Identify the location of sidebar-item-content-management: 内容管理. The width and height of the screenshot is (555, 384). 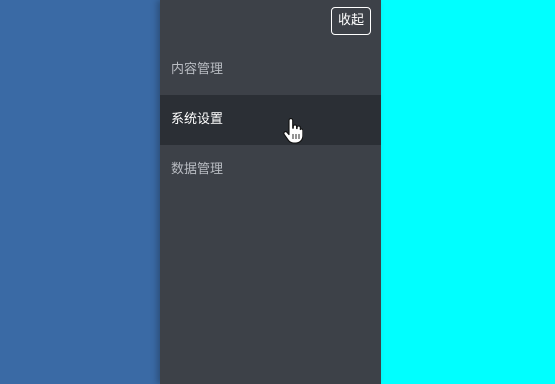
(270, 70).